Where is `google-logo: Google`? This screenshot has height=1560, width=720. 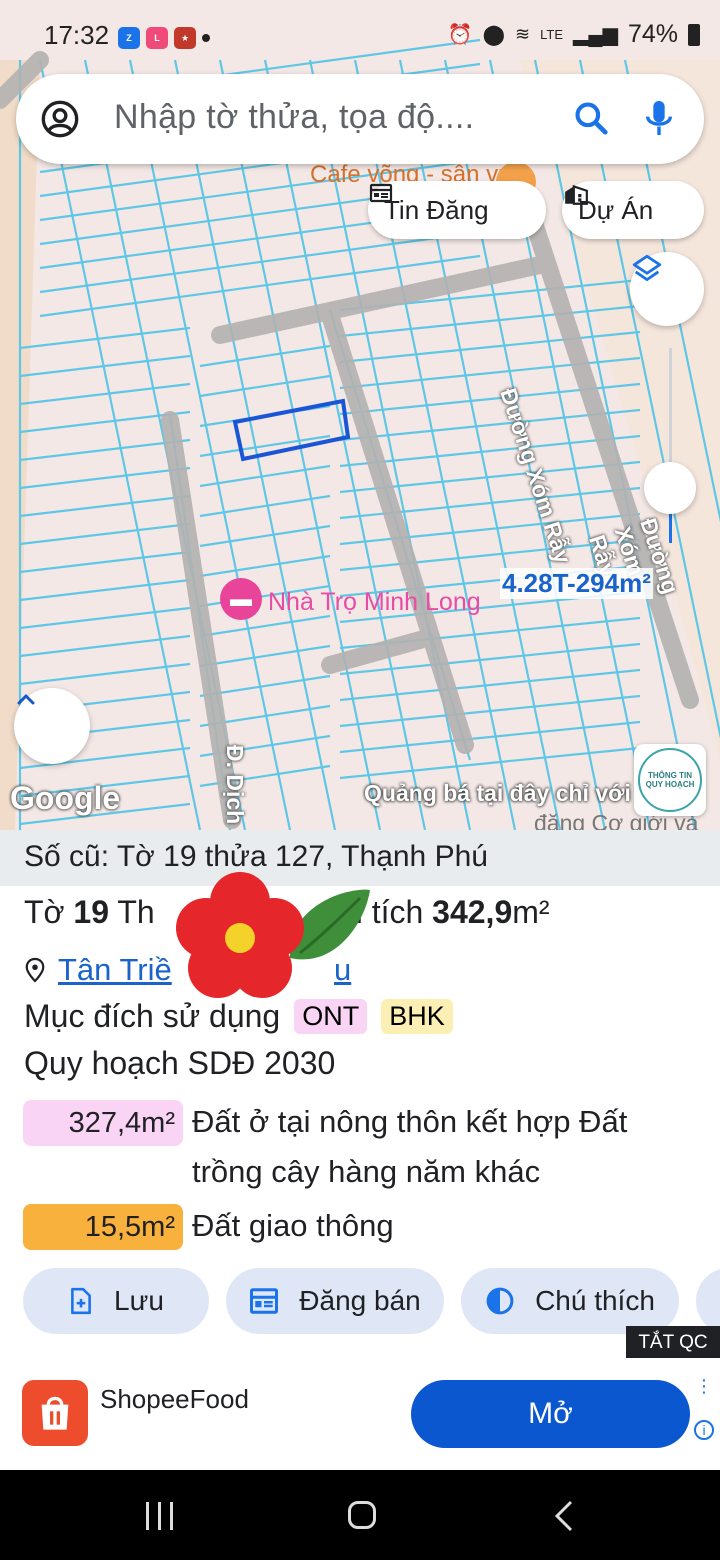
google-logo: Google is located at coordinates (65, 798).